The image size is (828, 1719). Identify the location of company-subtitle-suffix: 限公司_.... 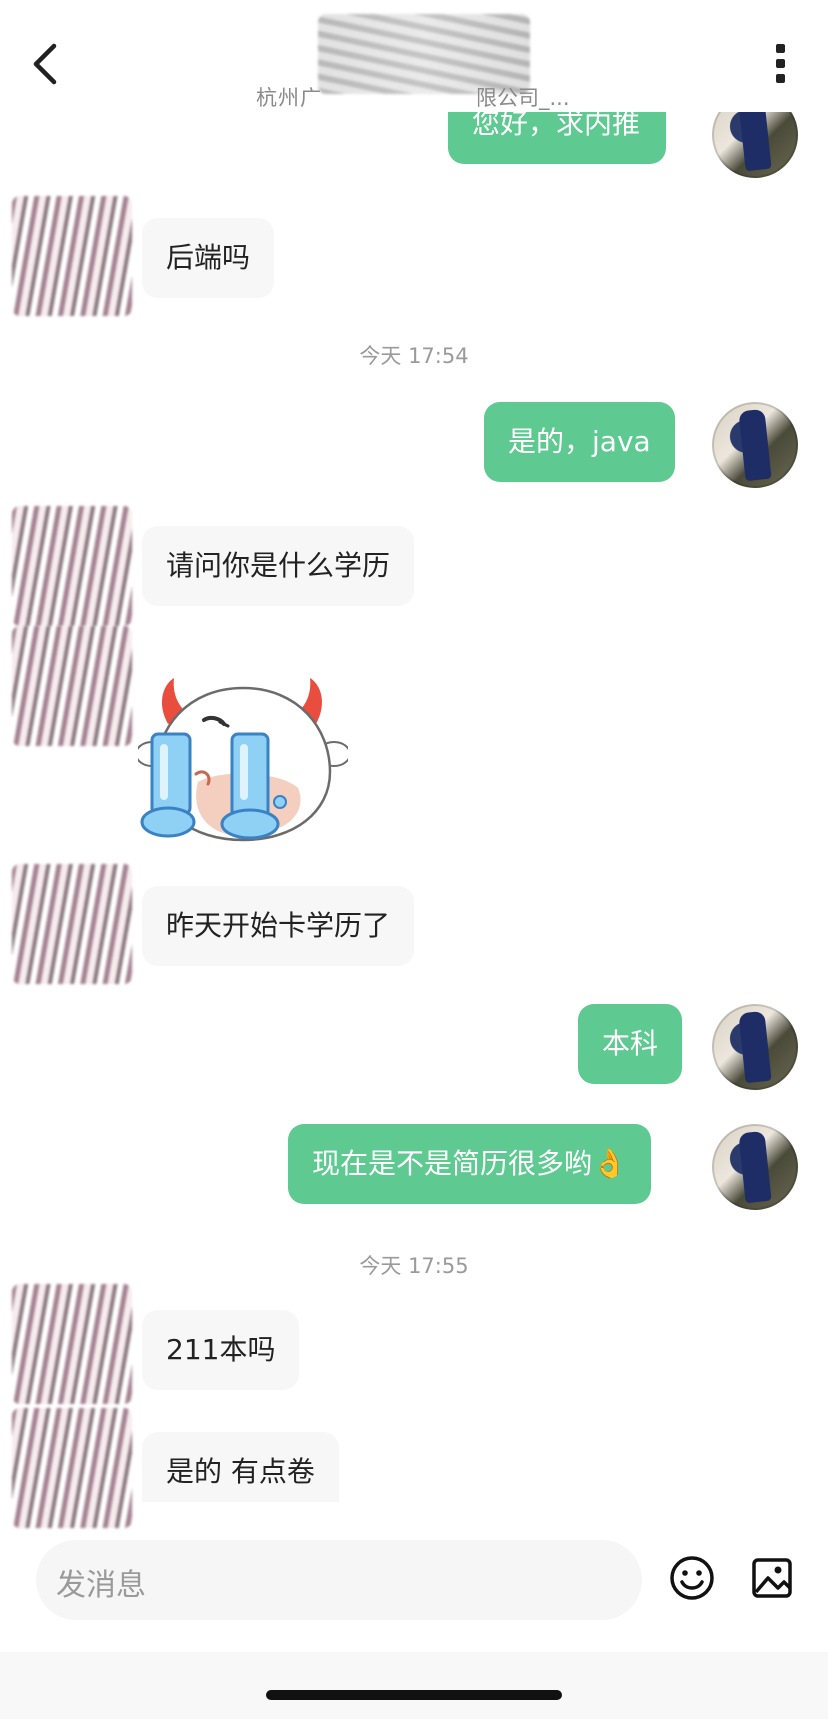
(523, 98).